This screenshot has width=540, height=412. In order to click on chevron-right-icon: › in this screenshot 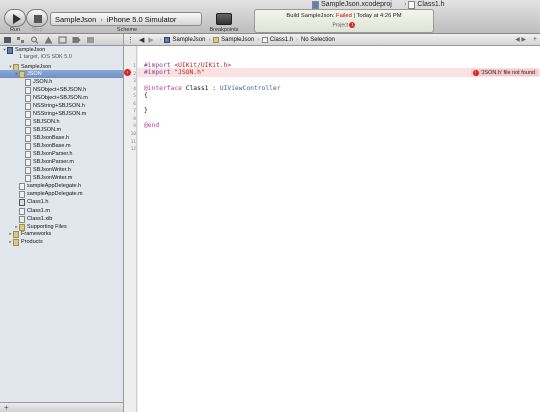, I will do `click(405, 4)`.